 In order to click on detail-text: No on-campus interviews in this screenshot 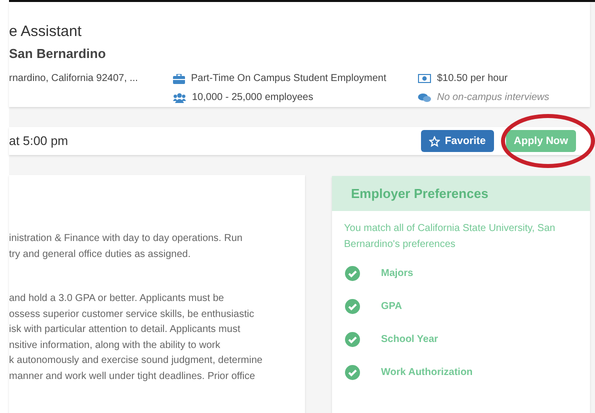, I will do `click(493, 97)`.